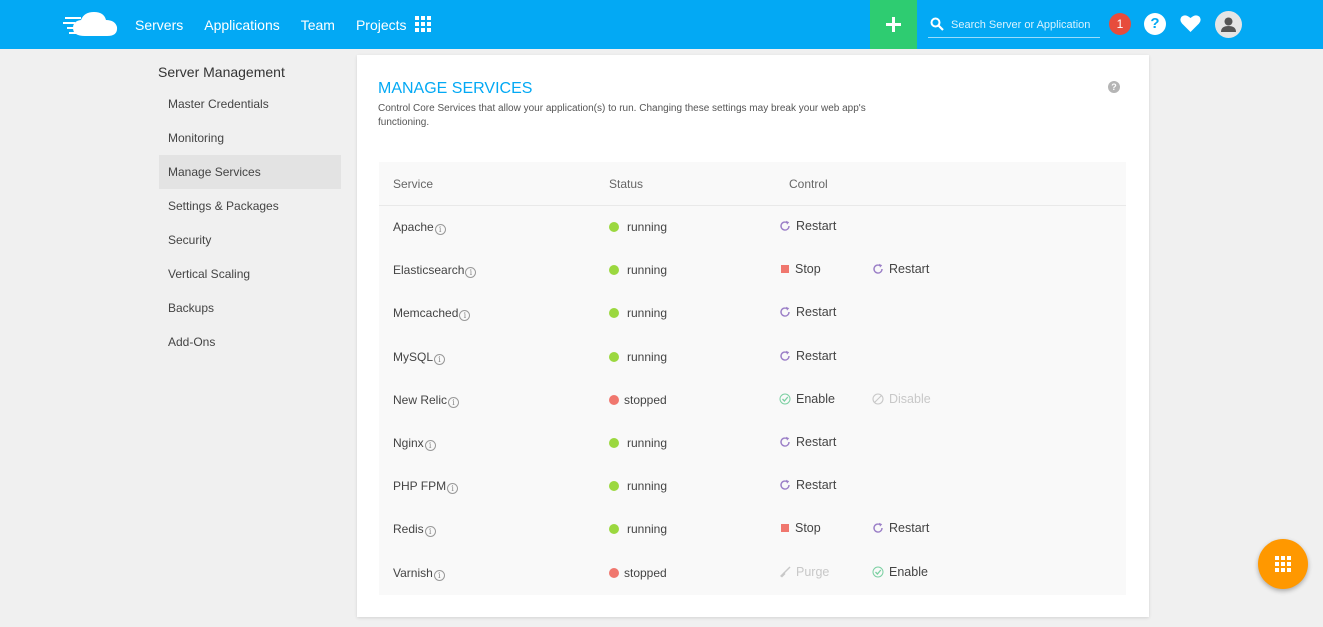 The height and width of the screenshot is (627, 1323). What do you see at coordinates (414, 530) in the screenshot?
I see `service-name: Redis i` at bounding box center [414, 530].